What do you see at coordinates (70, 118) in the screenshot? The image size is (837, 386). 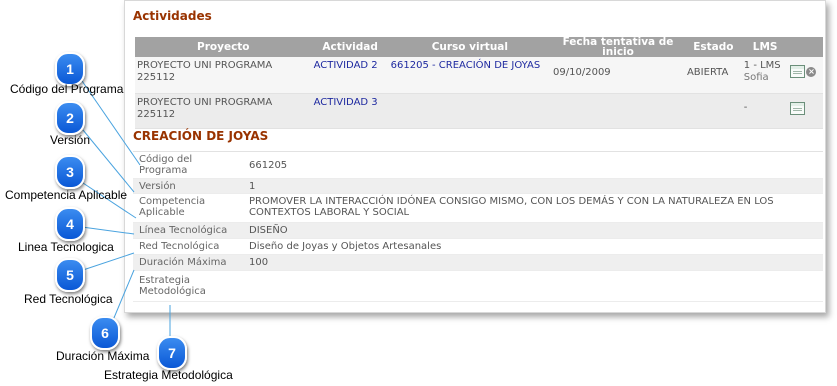 I see `callout-badge-2: 2` at bounding box center [70, 118].